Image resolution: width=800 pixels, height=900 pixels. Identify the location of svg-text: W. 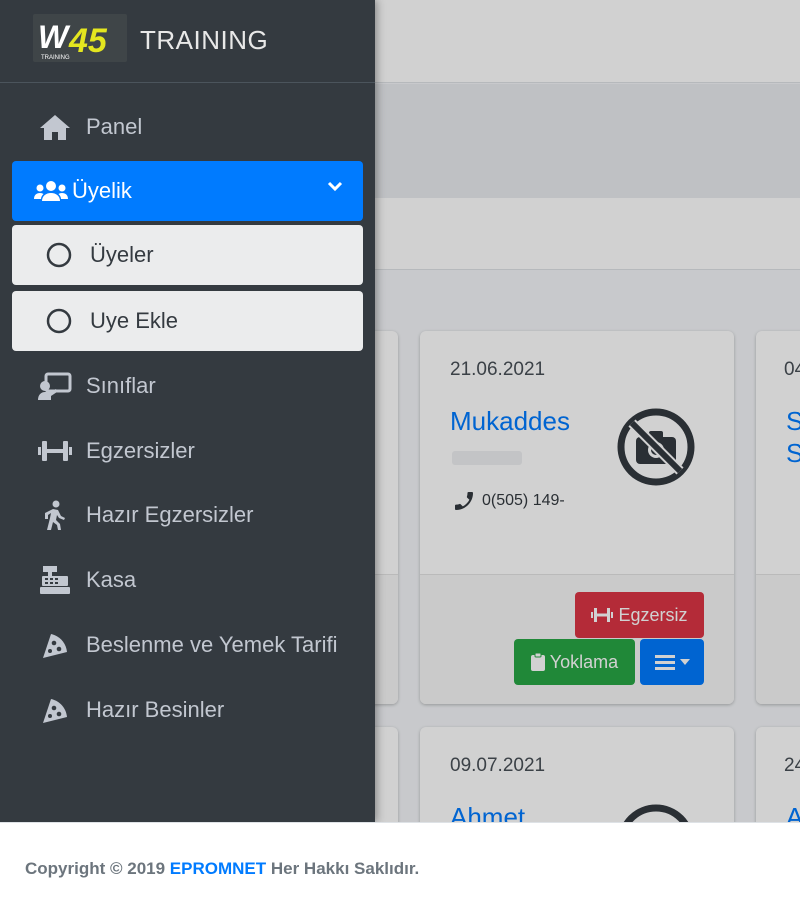
(54, 37).